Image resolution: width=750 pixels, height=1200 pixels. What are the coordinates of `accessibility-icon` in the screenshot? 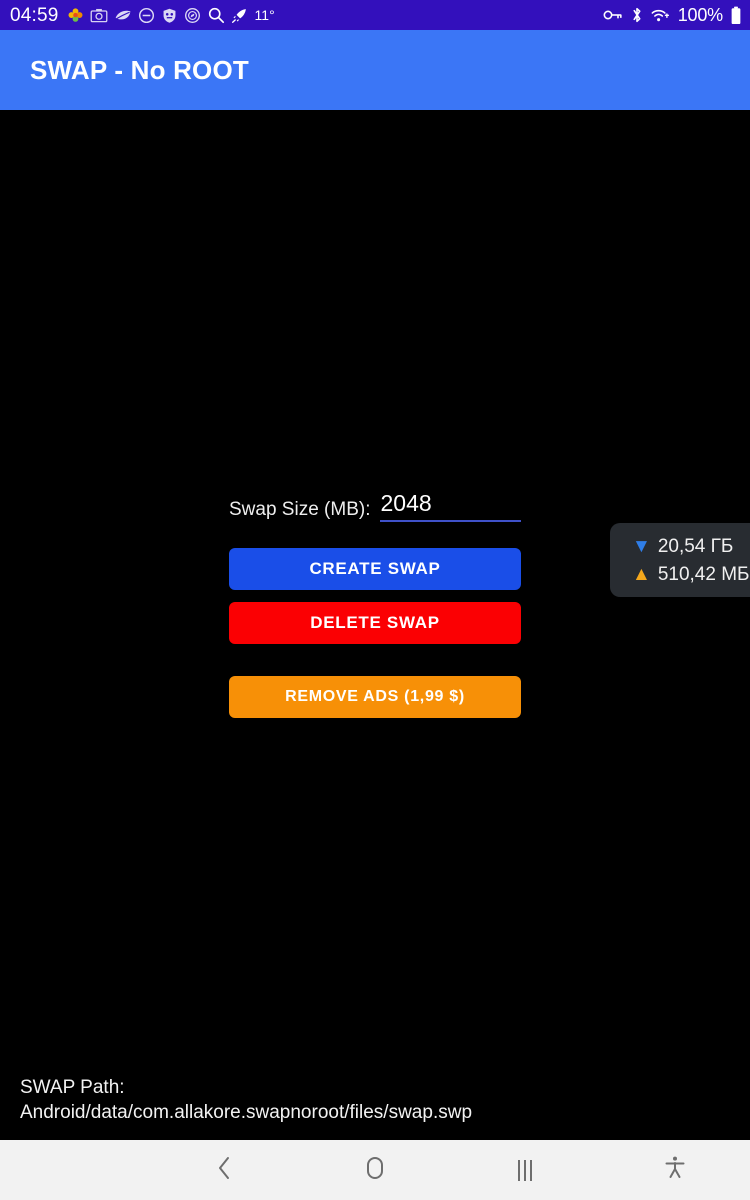 It's located at (675, 1170).